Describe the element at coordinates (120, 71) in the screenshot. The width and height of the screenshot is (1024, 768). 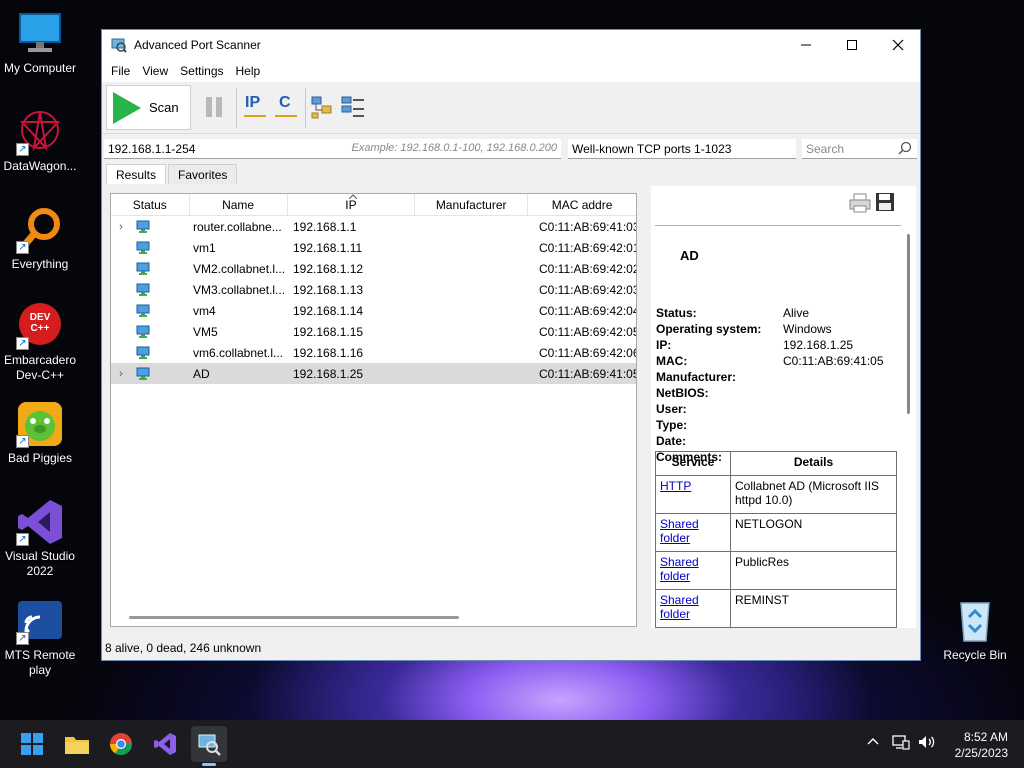
I see `menu-file: File` at that location.